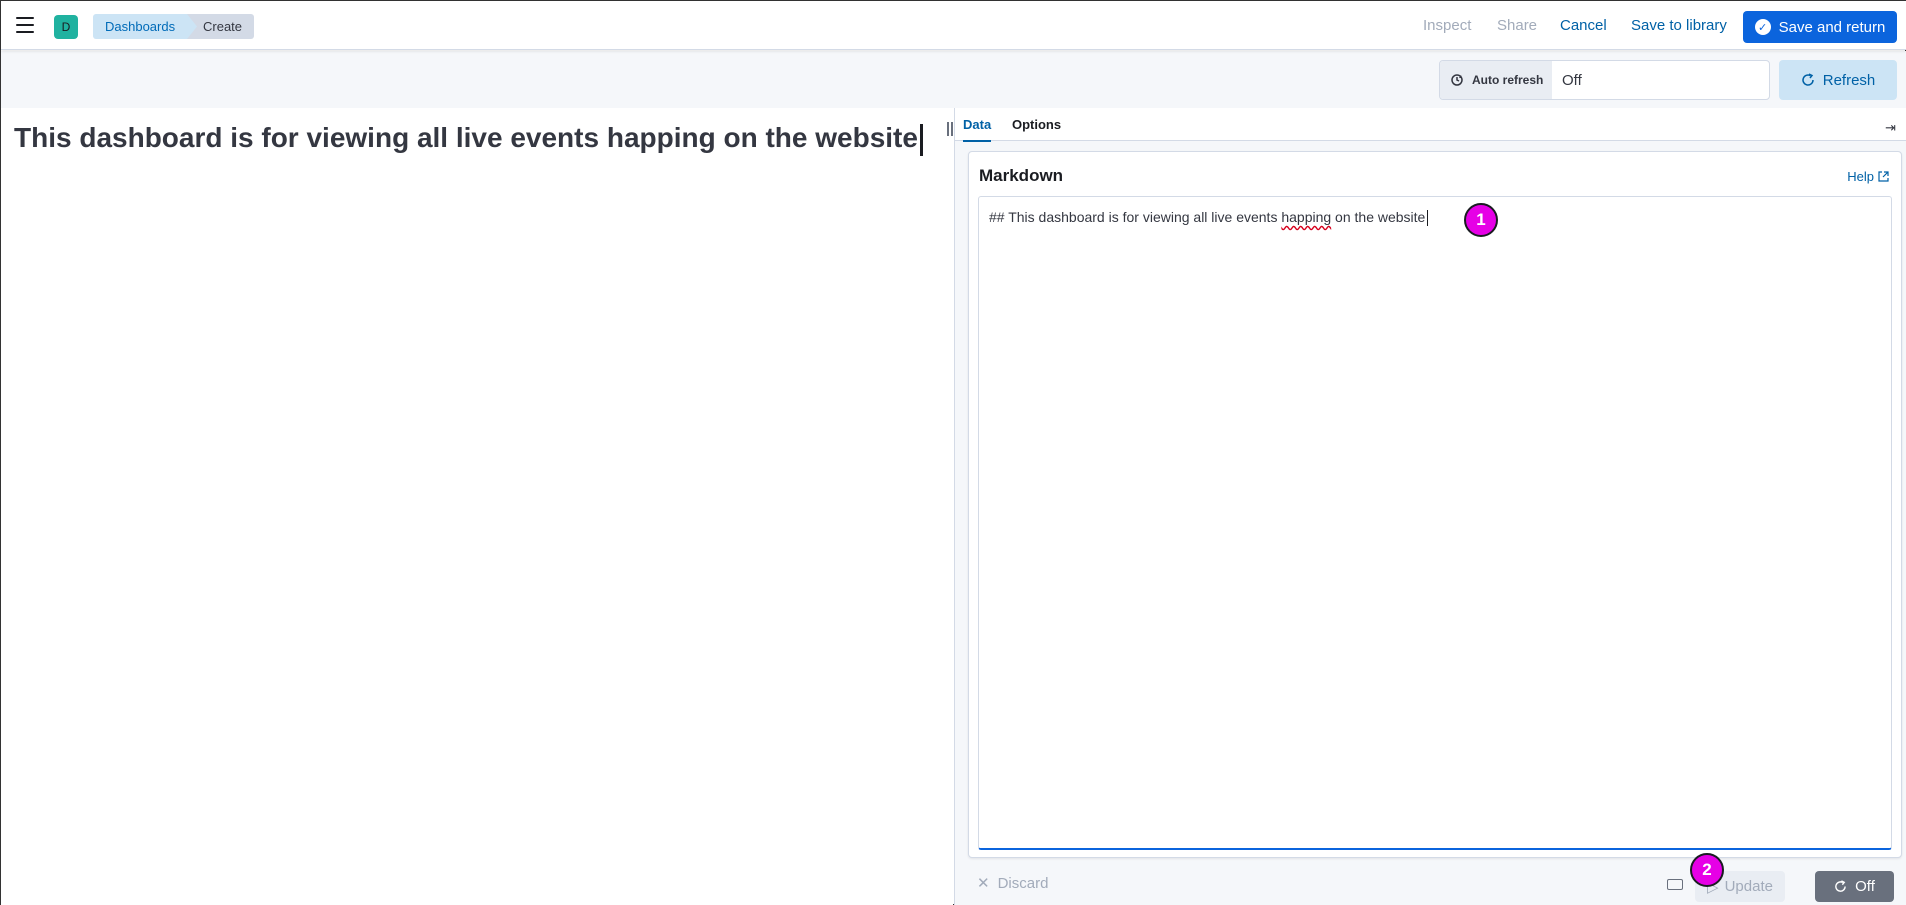 This screenshot has height=905, width=1906. I want to click on annotation-marker-1: 1, so click(1481, 220).